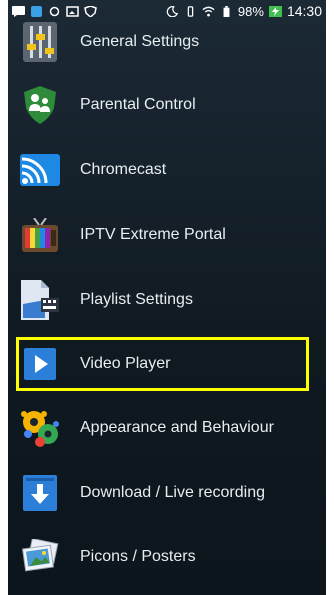 Image resolution: width=334 pixels, height=595 pixels. I want to click on menu-label: Appearance and Behaviour, so click(177, 427).